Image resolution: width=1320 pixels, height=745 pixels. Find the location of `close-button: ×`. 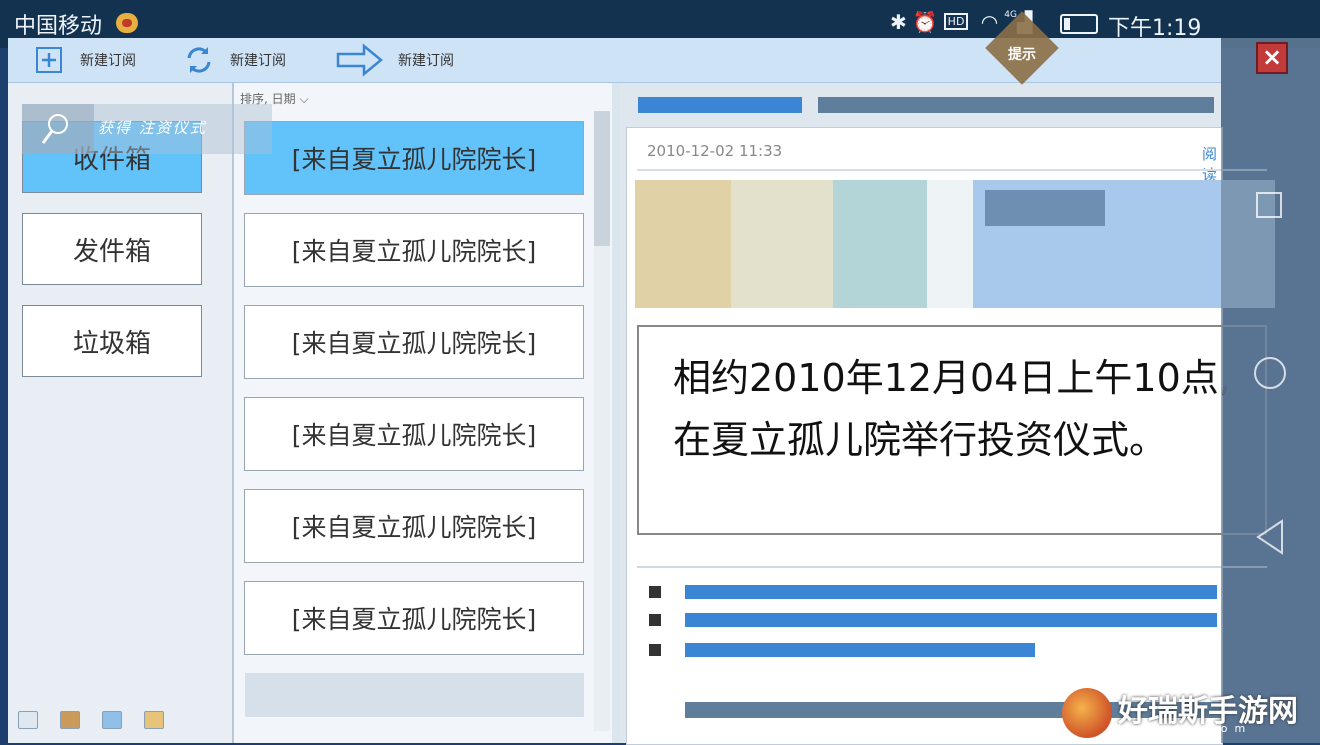

close-button: × is located at coordinates (1272, 58).